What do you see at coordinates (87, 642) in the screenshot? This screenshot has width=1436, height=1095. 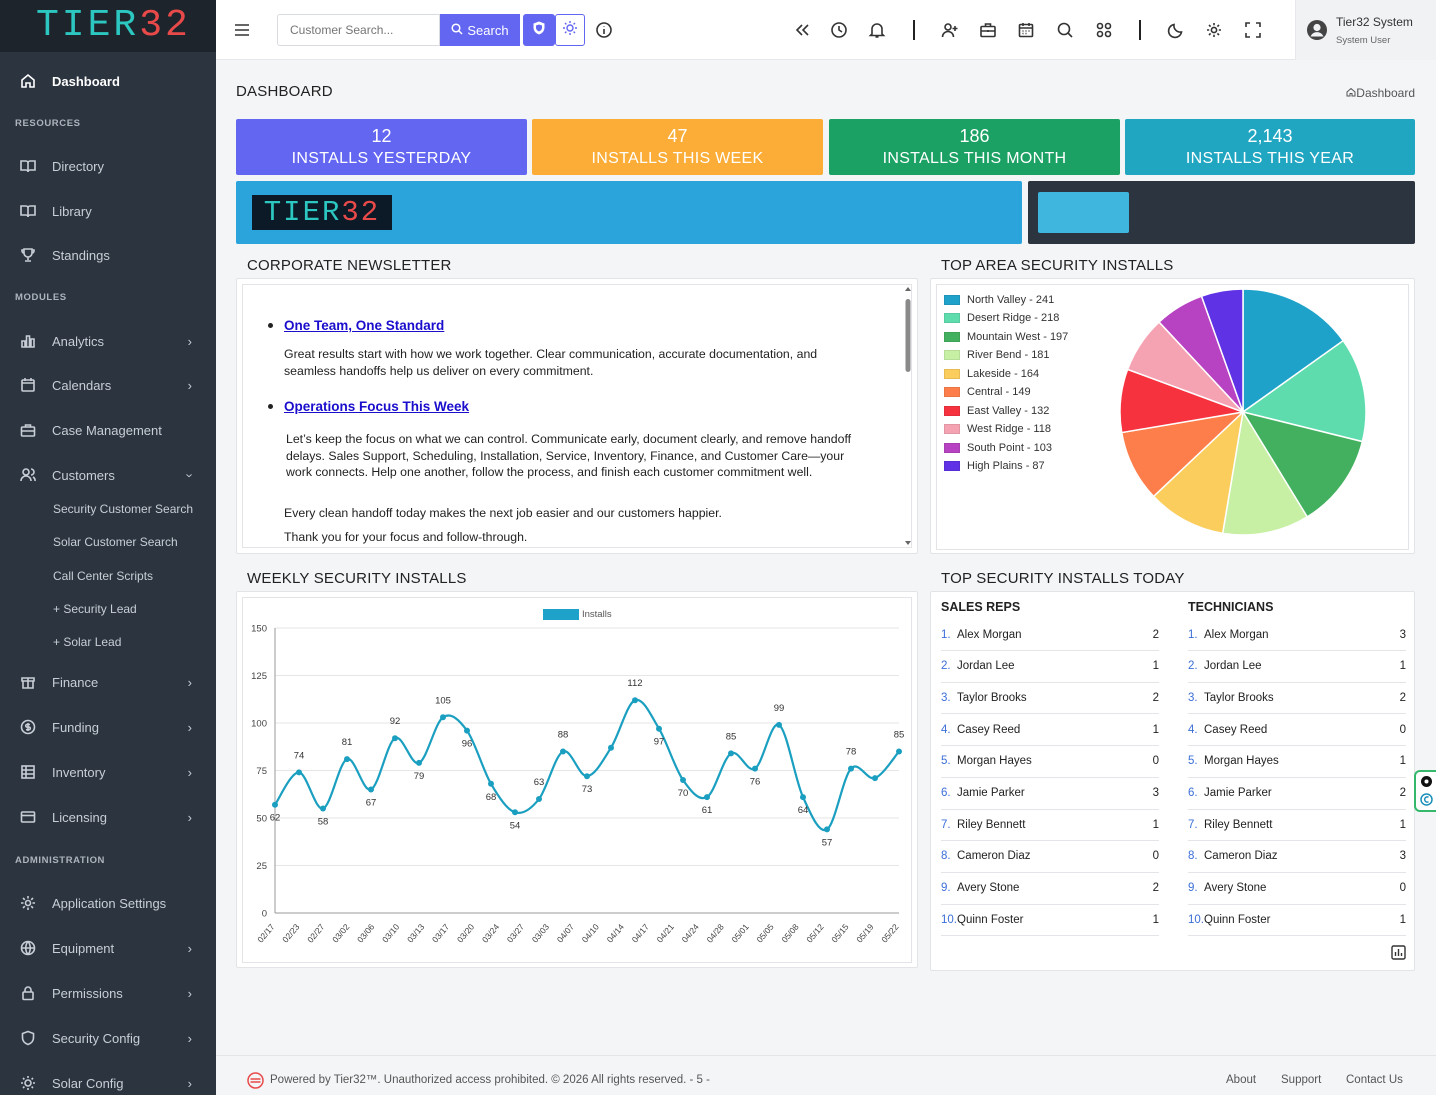 I see `sidebar-subitem-solar-lead: + Solar Lead` at bounding box center [87, 642].